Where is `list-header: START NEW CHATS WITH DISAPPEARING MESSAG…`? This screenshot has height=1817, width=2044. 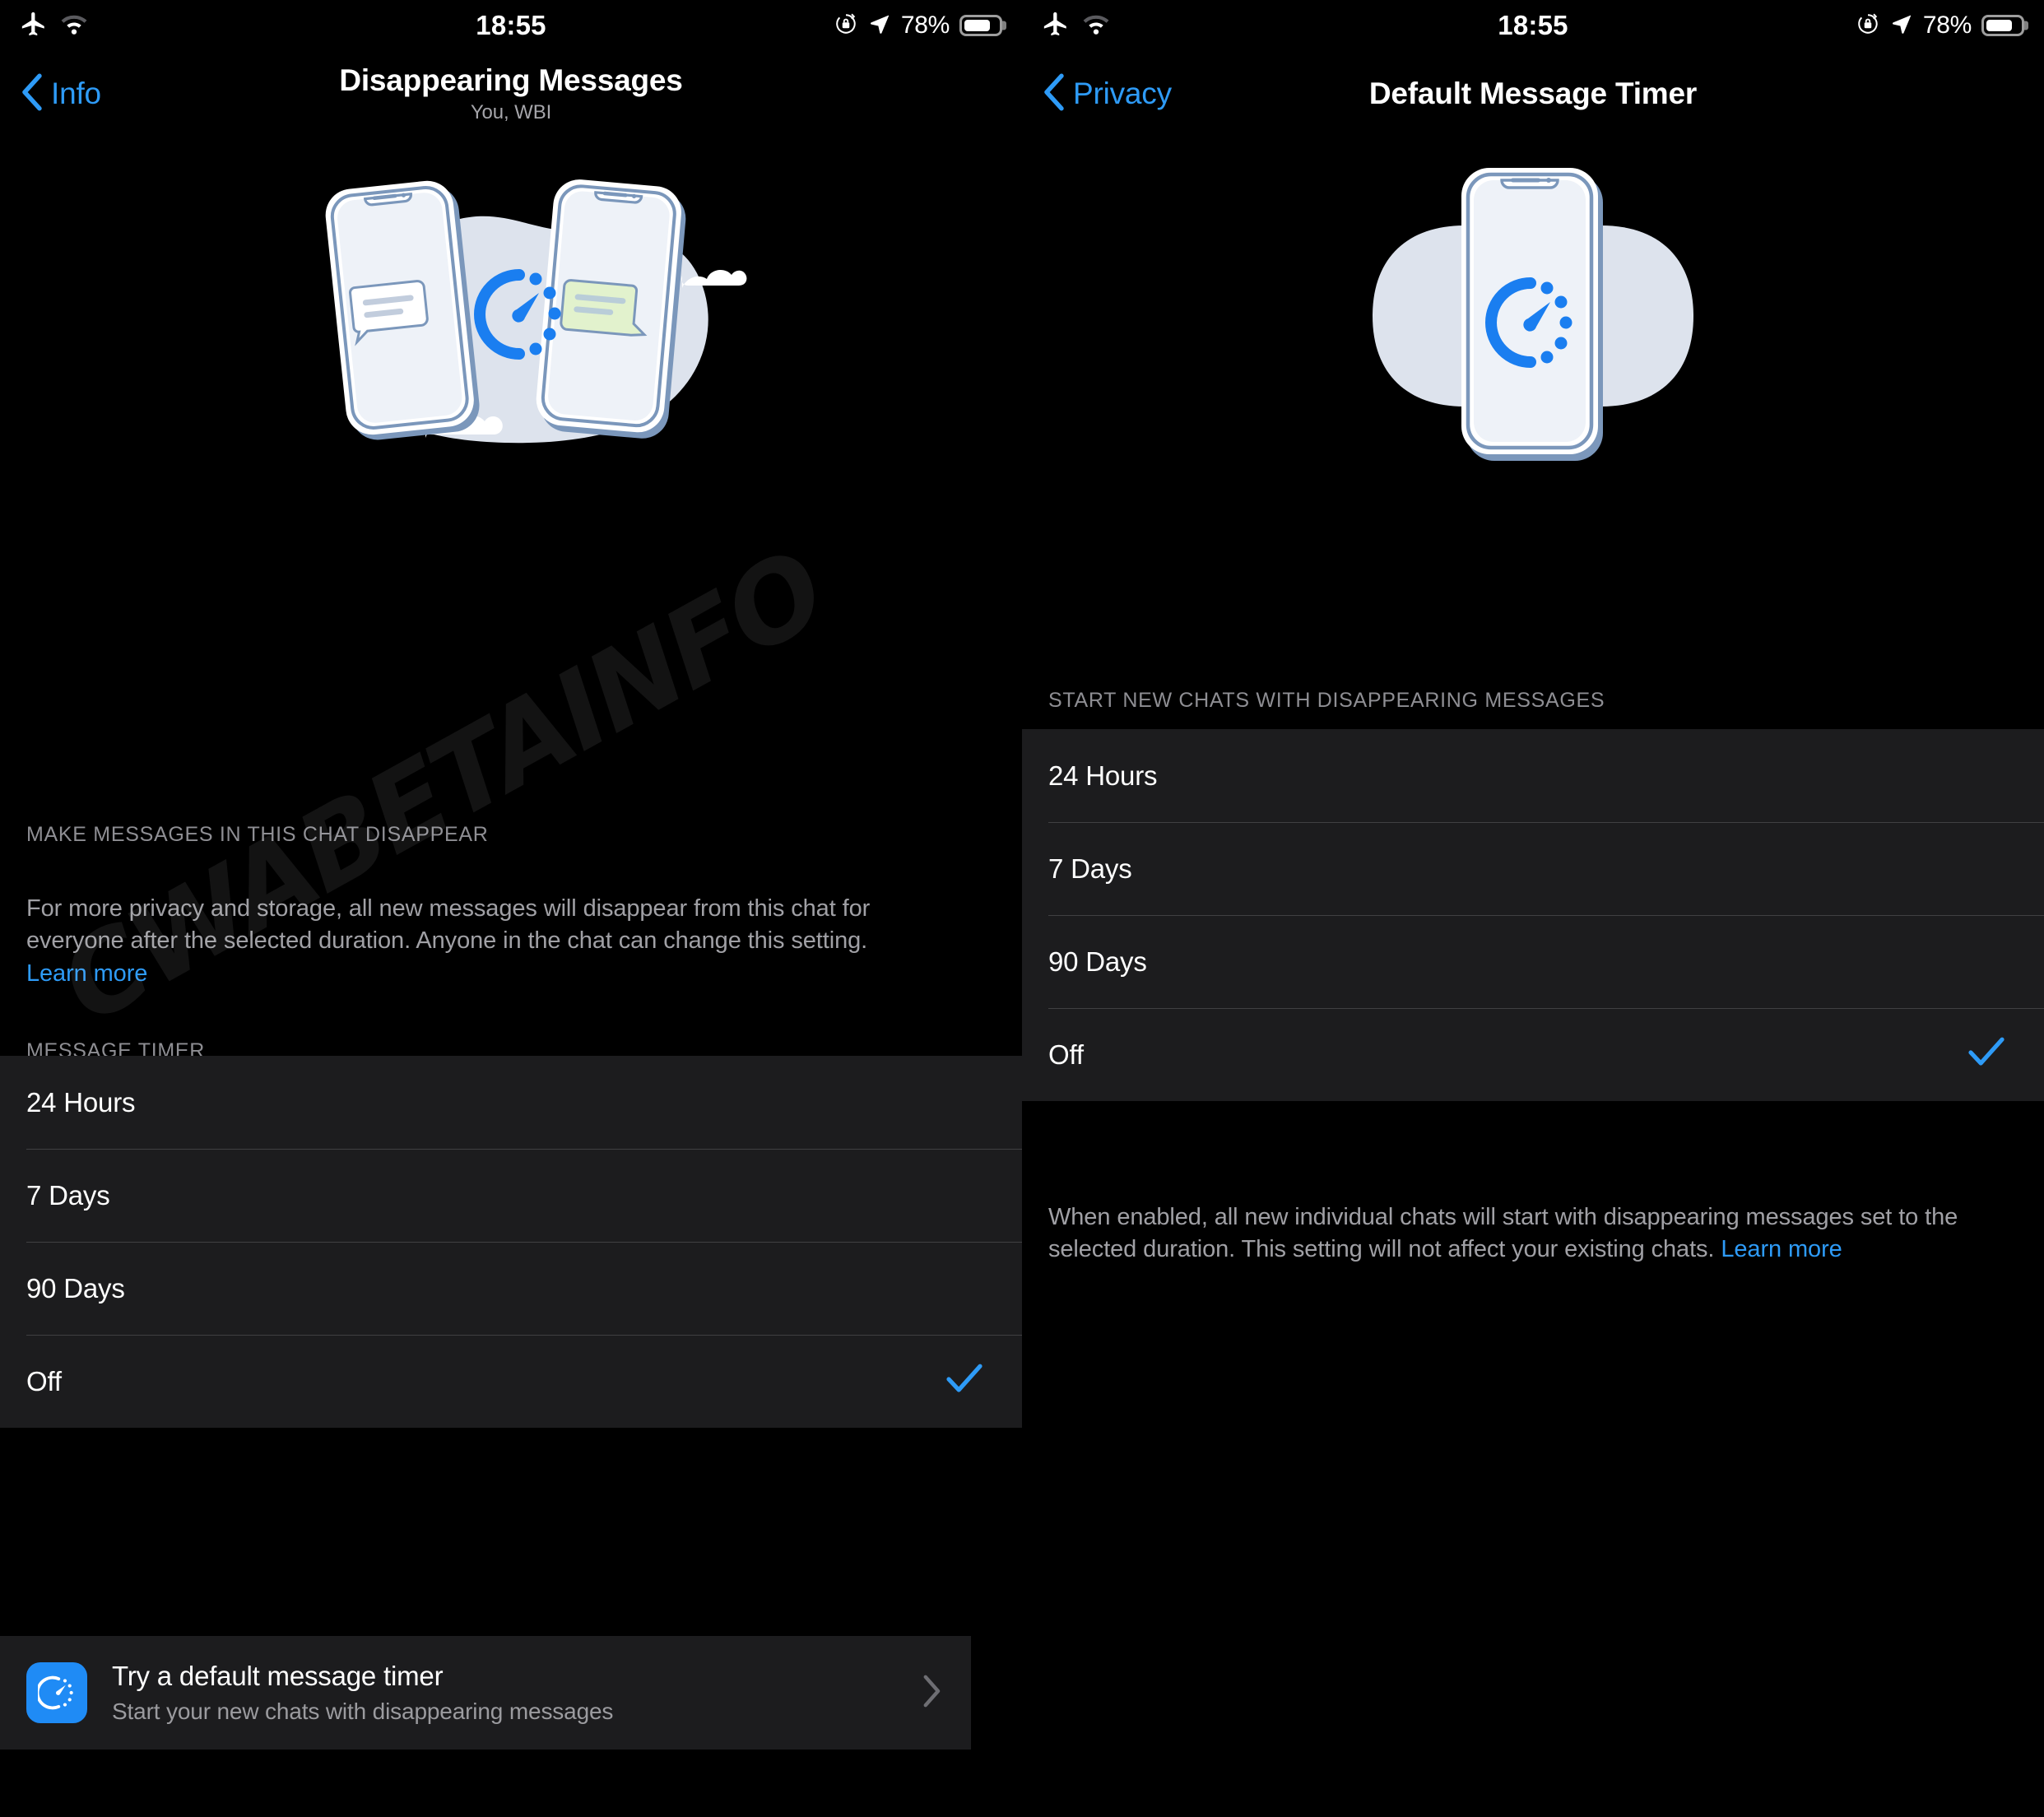 list-header: START NEW CHATS WITH DISAPPEARING MESSAG… is located at coordinates (1327, 700).